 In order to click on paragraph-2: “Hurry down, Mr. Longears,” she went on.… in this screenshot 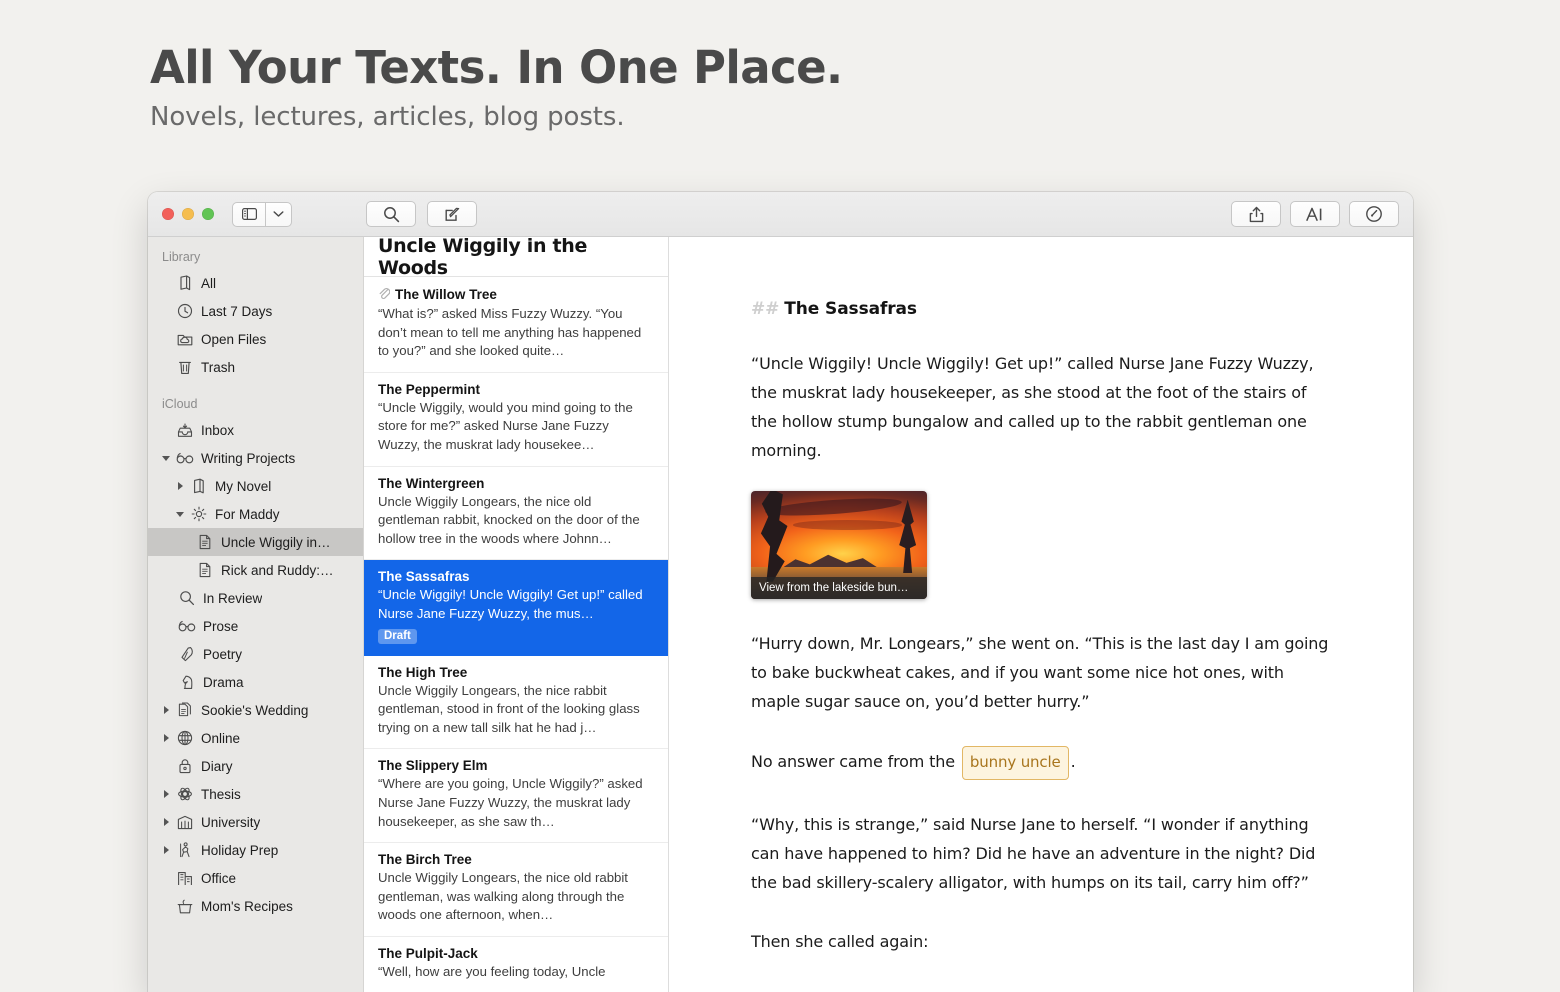, I will do `click(1040, 672)`.